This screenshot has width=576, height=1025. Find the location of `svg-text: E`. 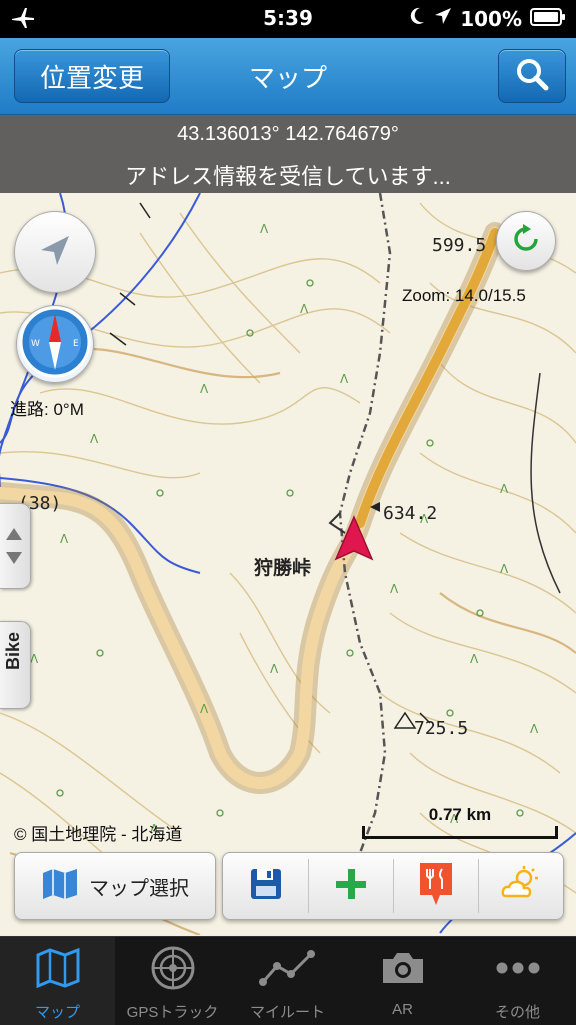

svg-text: E is located at coordinates (76, 344).